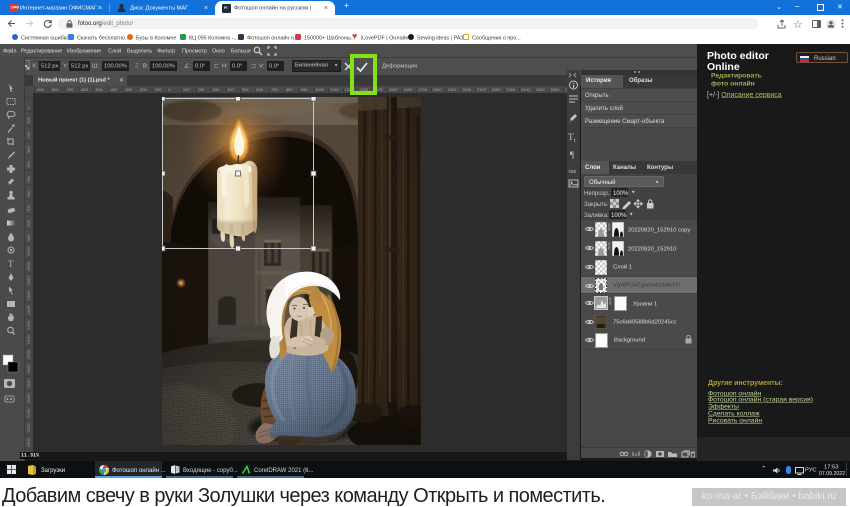  What do you see at coordinates (99, 89) in the screenshot?
I see `svg-text: -500` at bounding box center [99, 89].